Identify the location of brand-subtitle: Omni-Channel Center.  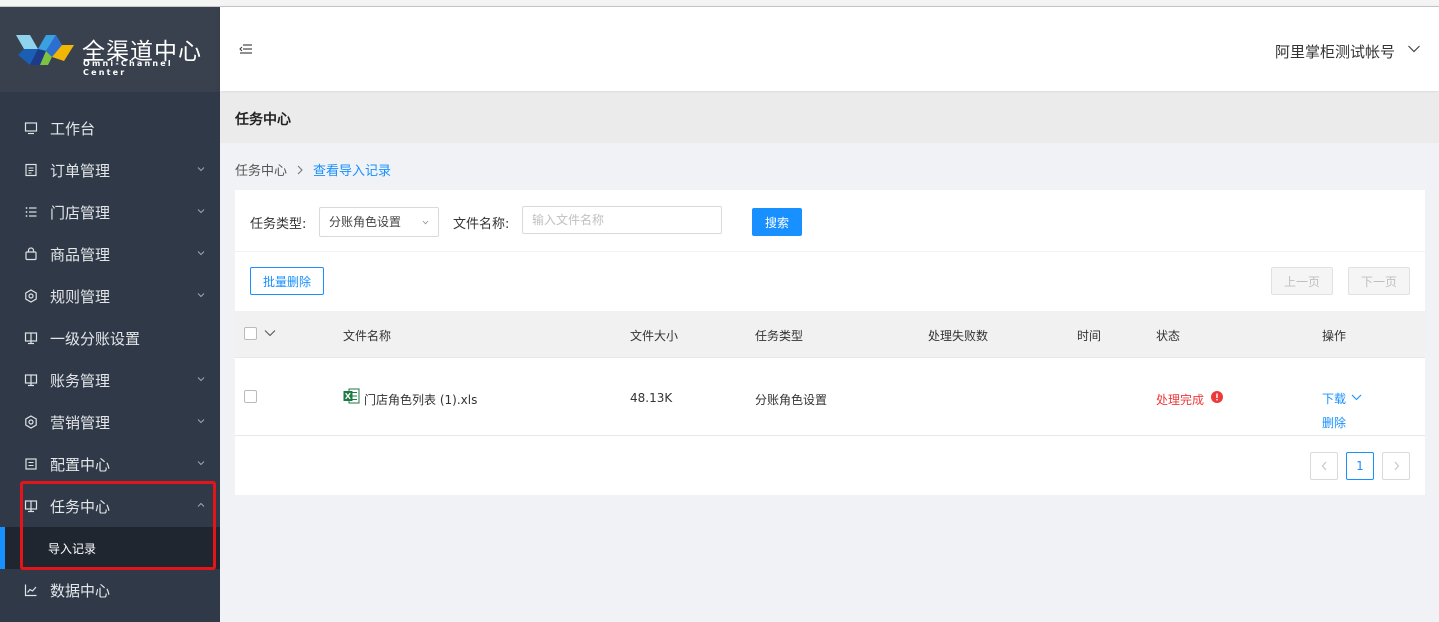
(128, 68).